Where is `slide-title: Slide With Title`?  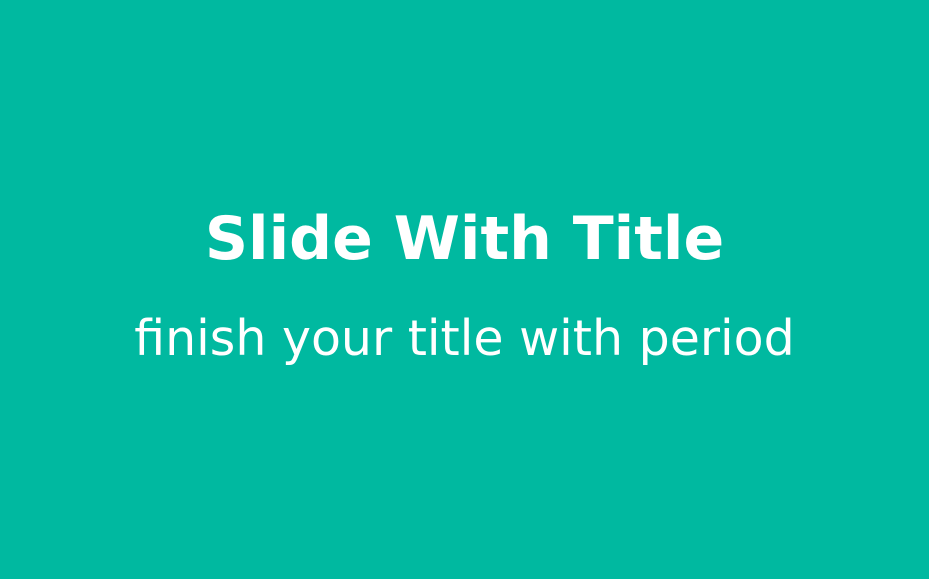
slide-title: Slide With Title is located at coordinates (464, 239).